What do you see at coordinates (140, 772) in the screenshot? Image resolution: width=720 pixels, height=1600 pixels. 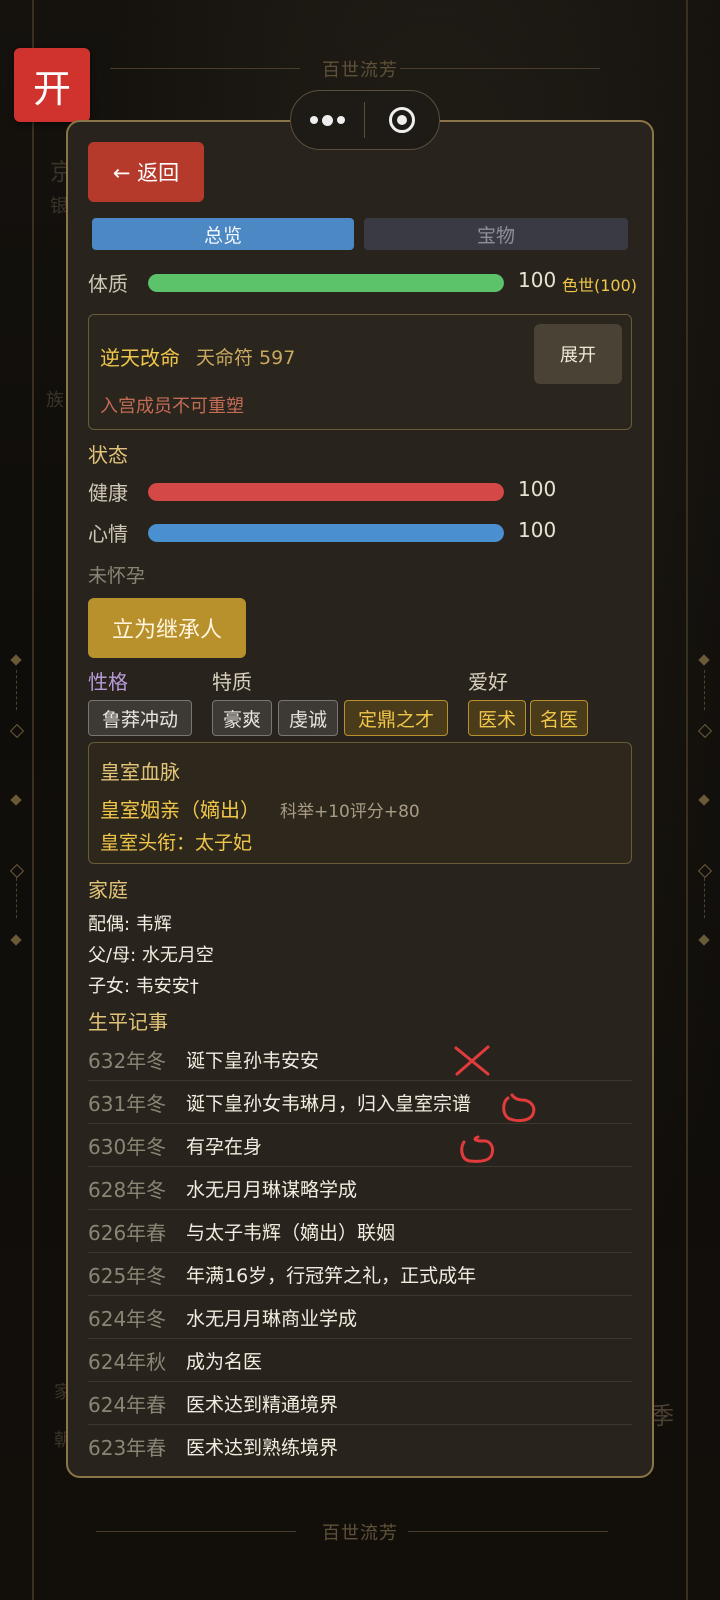 I see `royal-heading: 皇室血脉` at bounding box center [140, 772].